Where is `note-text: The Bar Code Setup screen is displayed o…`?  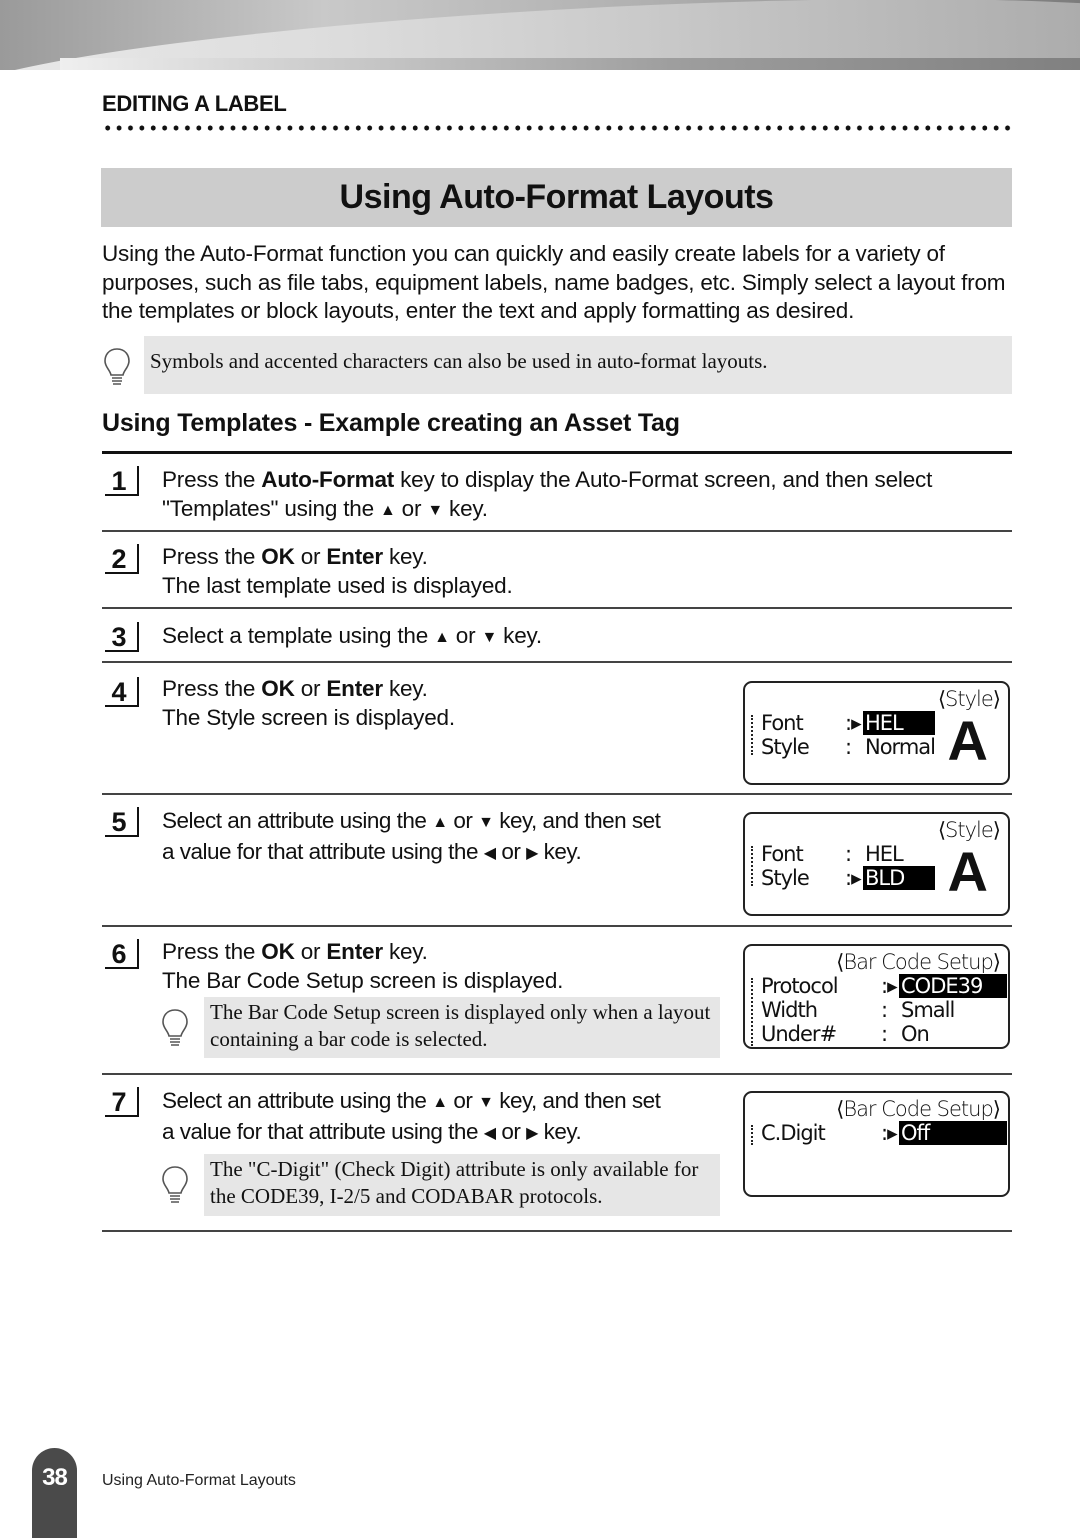 note-text: The Bar Code Setup screen is displayed o… is located at coordinates (462, 1027).